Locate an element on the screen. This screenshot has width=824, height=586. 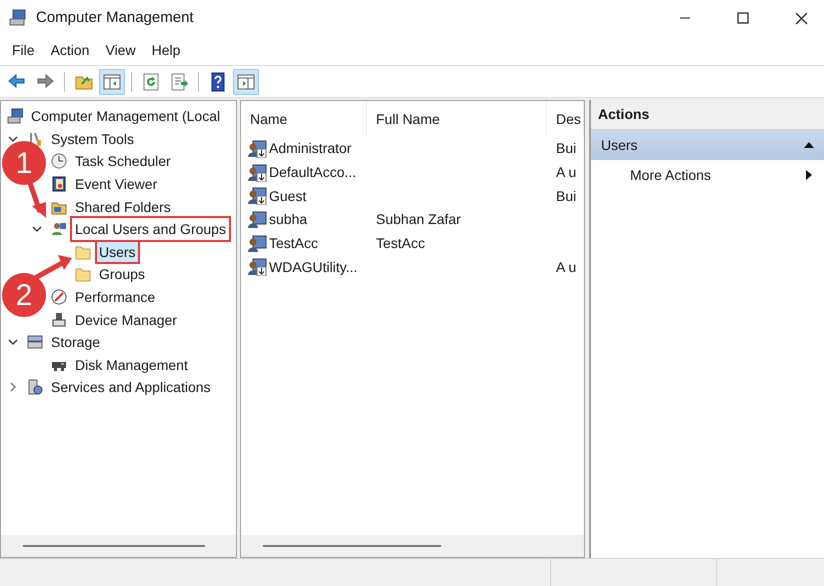
tree-item: Device Manager is located at coordinates (126, 320).